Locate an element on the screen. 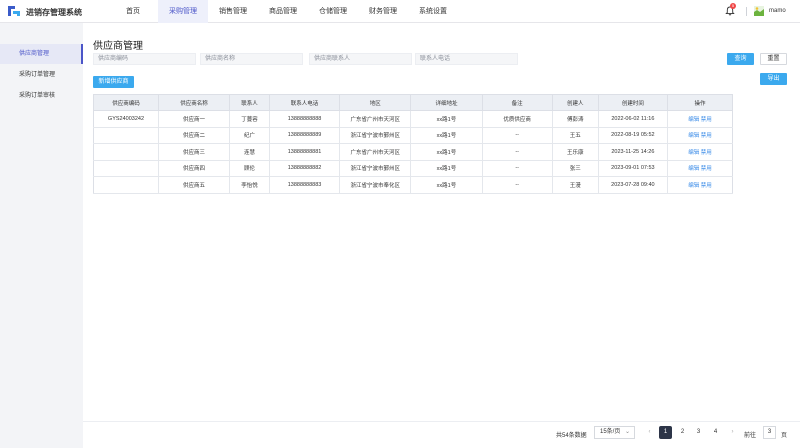 The width and height of the screenshot is (800, 448). page-unit-label: 页 is located at coordinates (784, 436).